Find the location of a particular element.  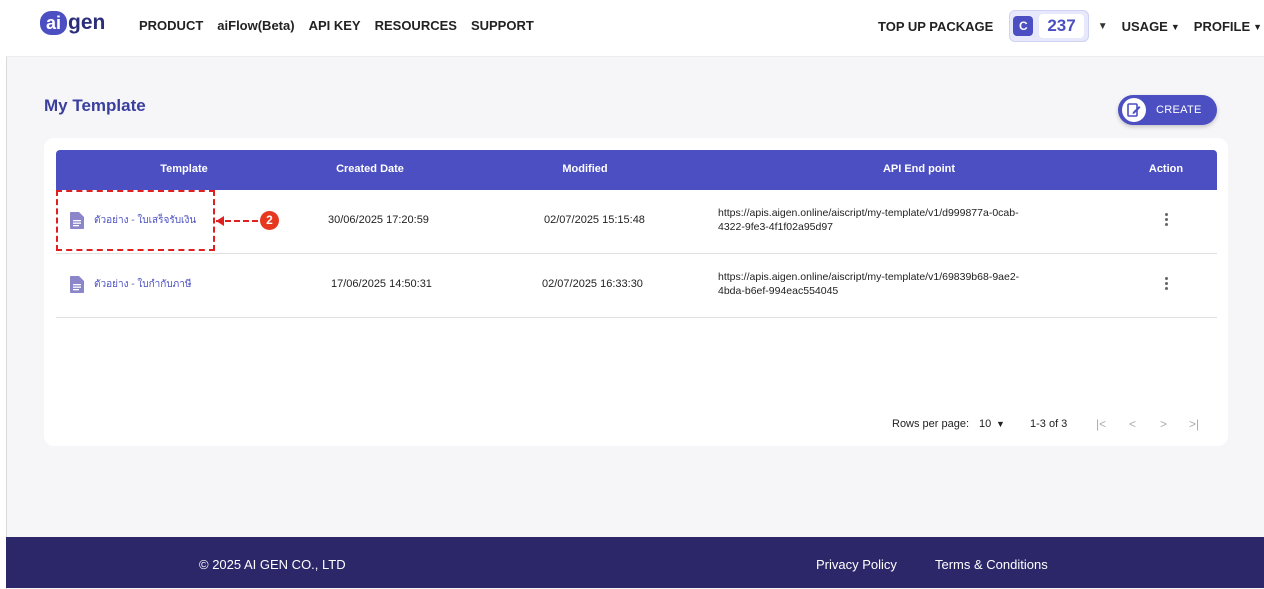

aigen-logo: ai gen is located at coordinates (72, 23).